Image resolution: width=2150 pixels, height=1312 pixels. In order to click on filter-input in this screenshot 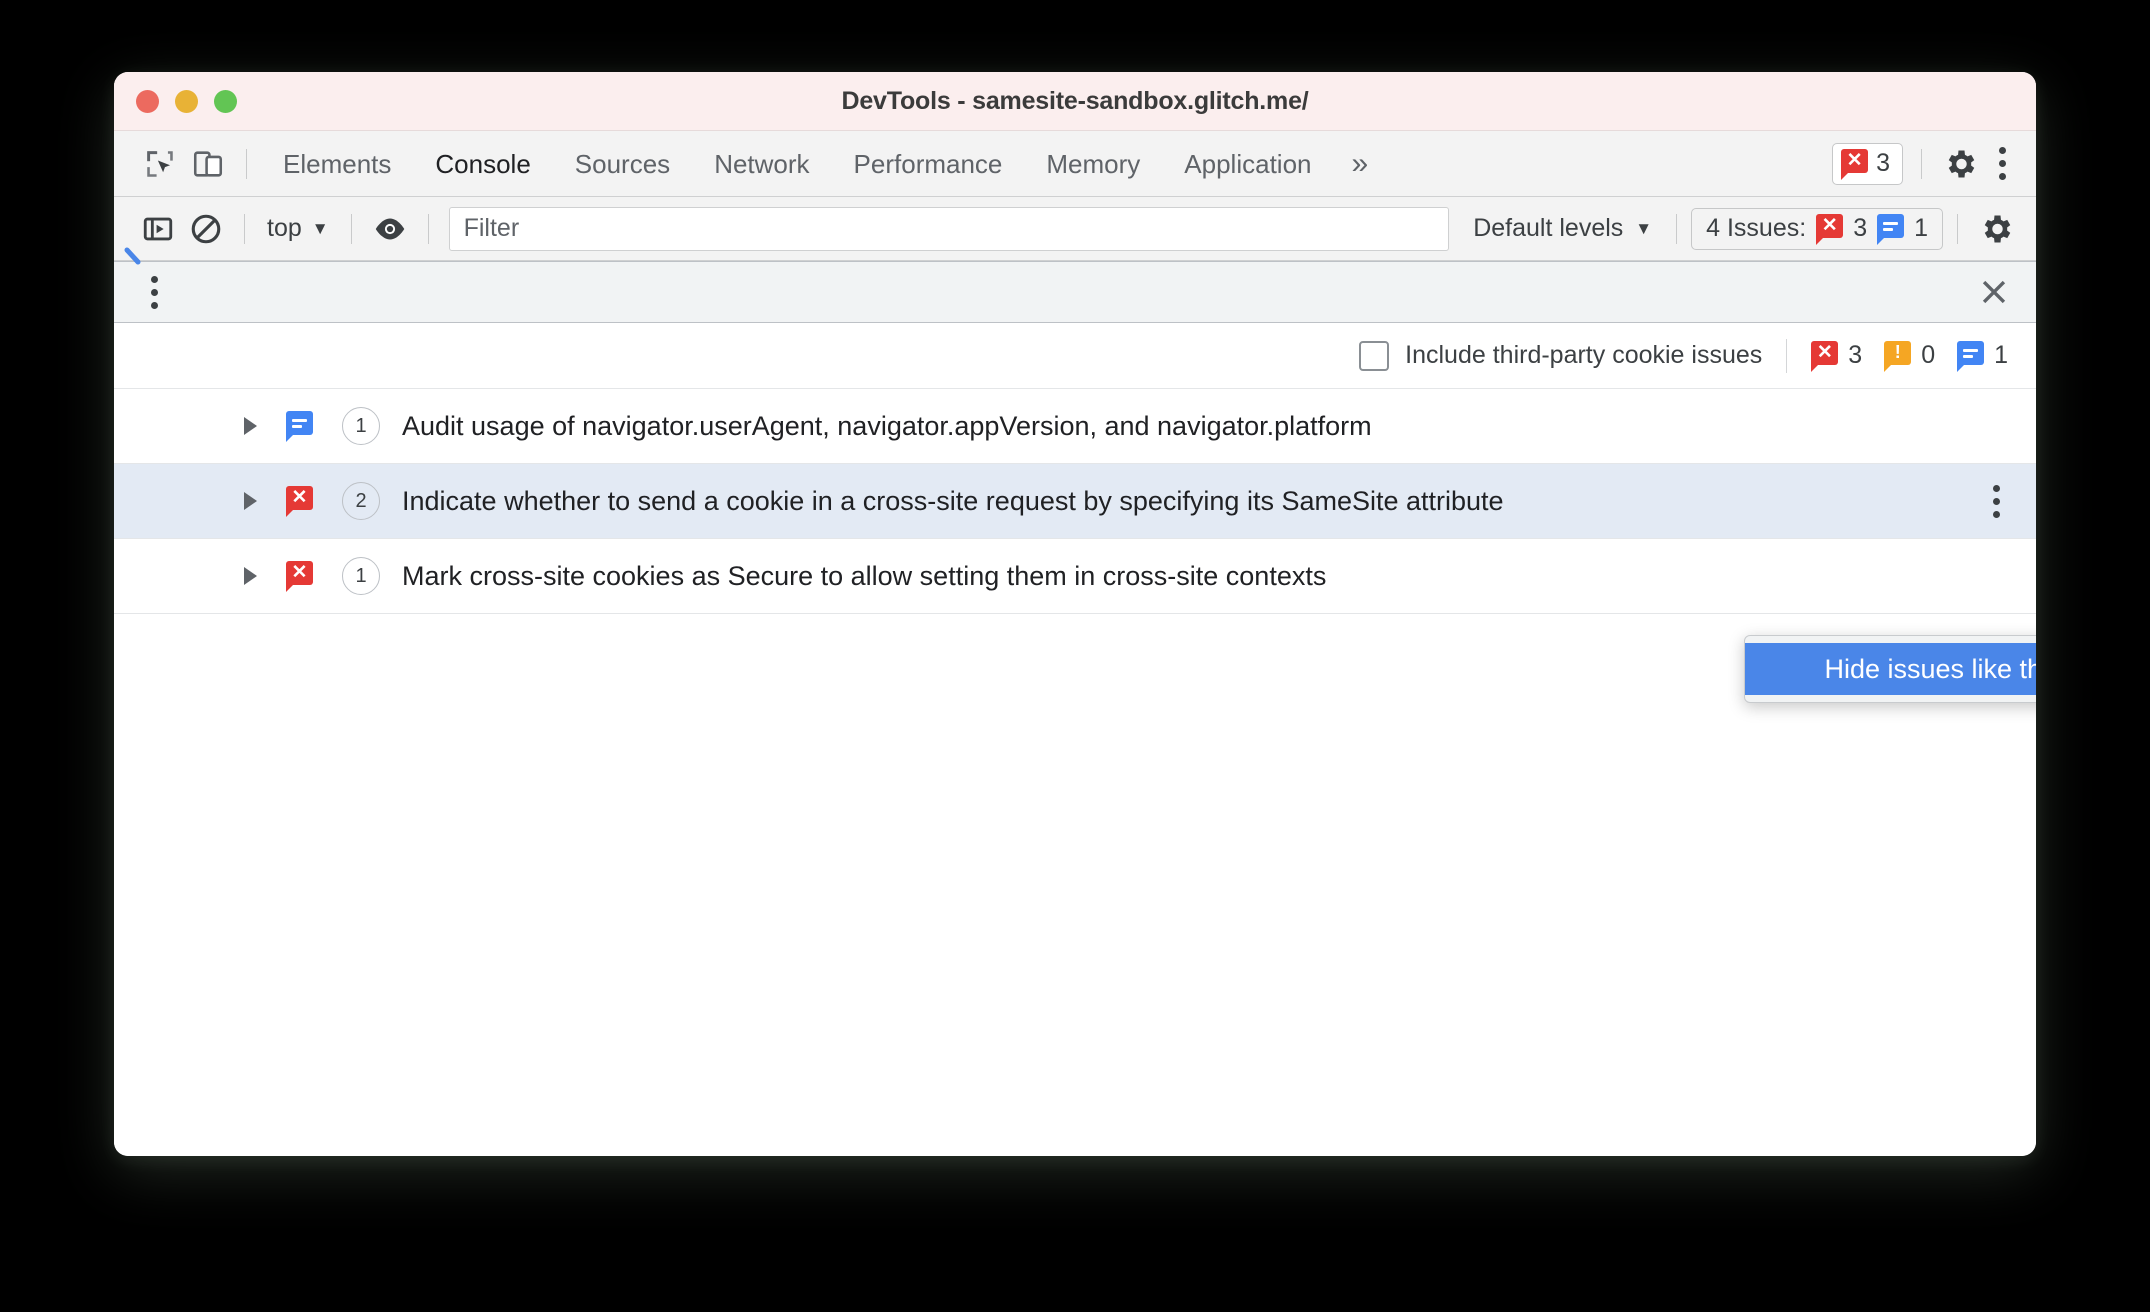, I will do `click(949, 228)`.